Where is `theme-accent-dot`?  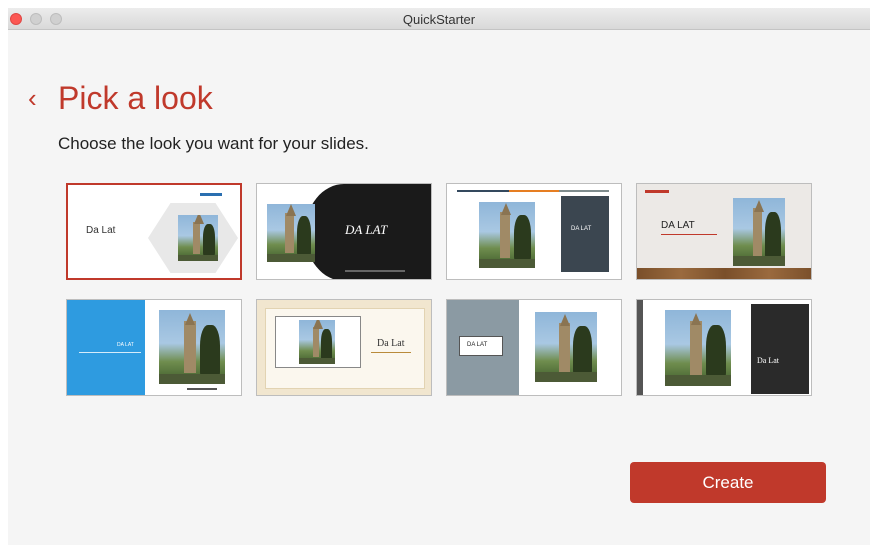 theme-accent-dot is located at coordinates (211, 194).